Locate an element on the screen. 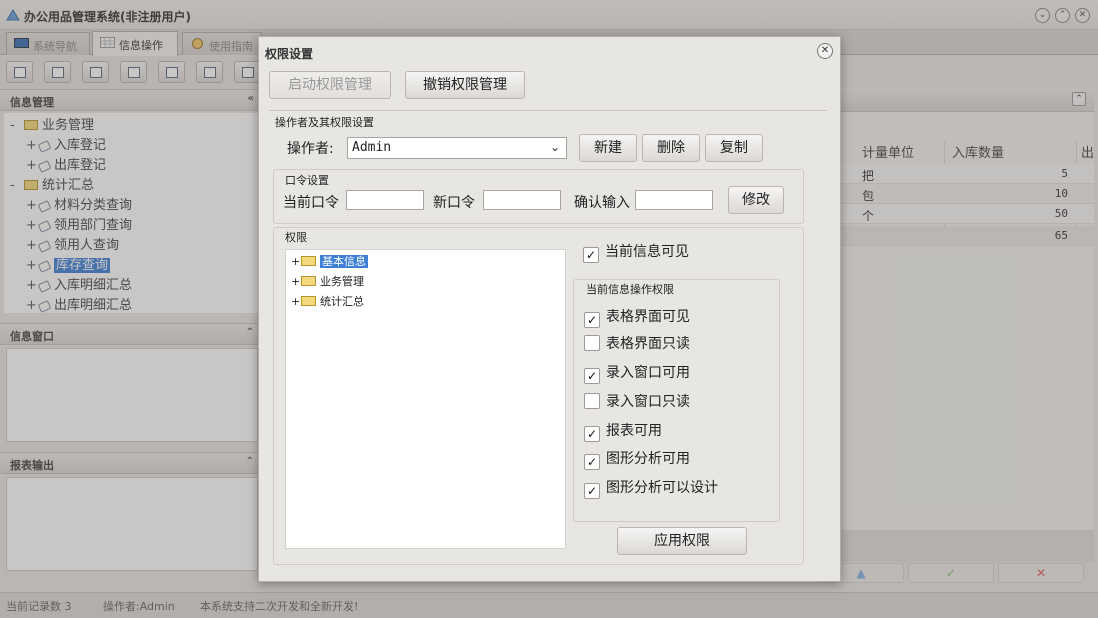 The image size is (1098, 618). chart-analysis-design-checkbox: ✓ 图形分析可以设计 is located at coordinates (651, 488).